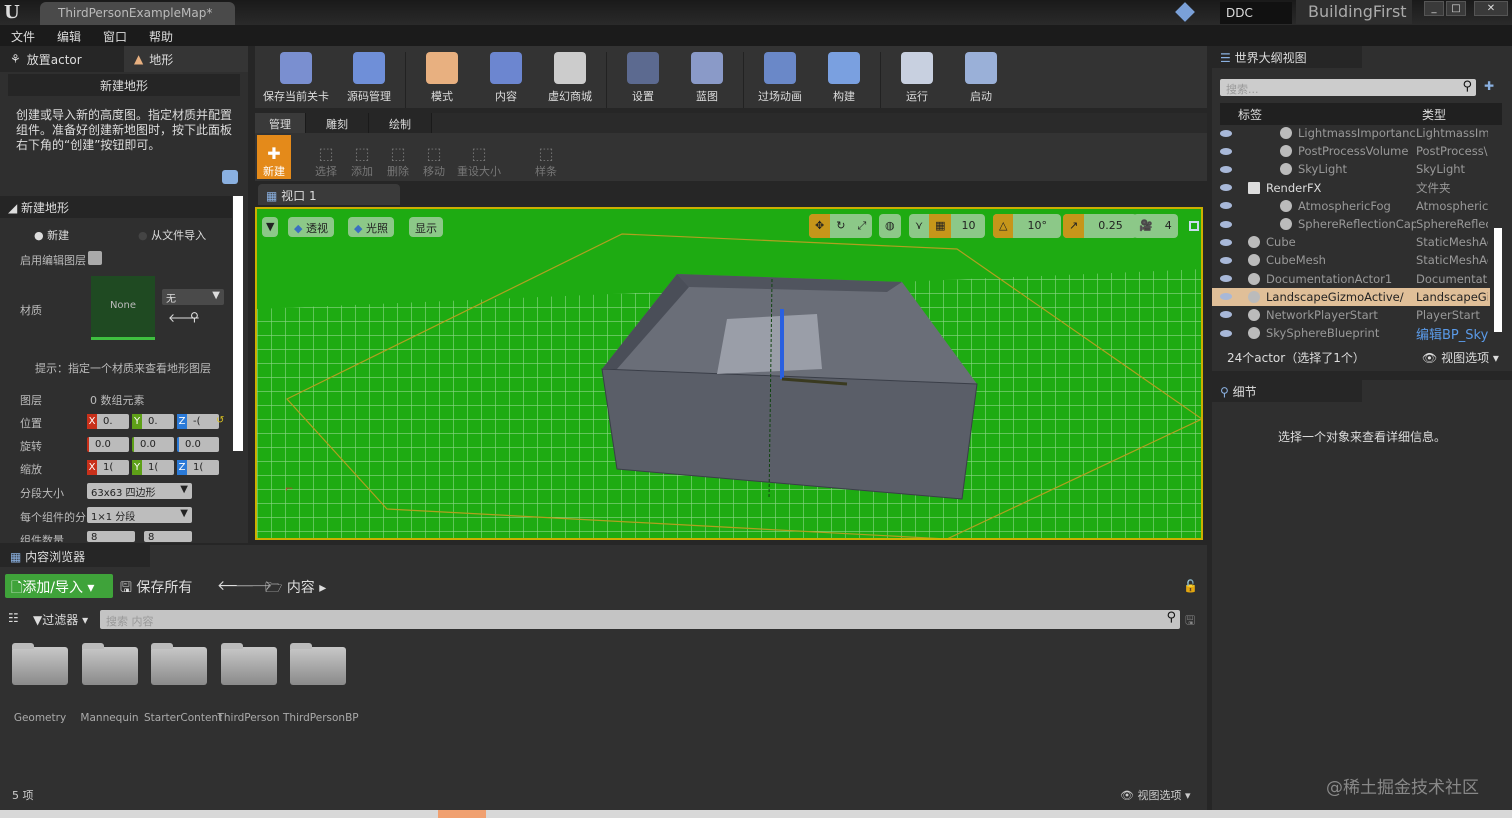 The width and height of the screenshot is (1512, 818). Describe the element at coordinates (137, 13) in the screenshot. I see `map-tab: ThirdPersonExampleMap*` at that location.